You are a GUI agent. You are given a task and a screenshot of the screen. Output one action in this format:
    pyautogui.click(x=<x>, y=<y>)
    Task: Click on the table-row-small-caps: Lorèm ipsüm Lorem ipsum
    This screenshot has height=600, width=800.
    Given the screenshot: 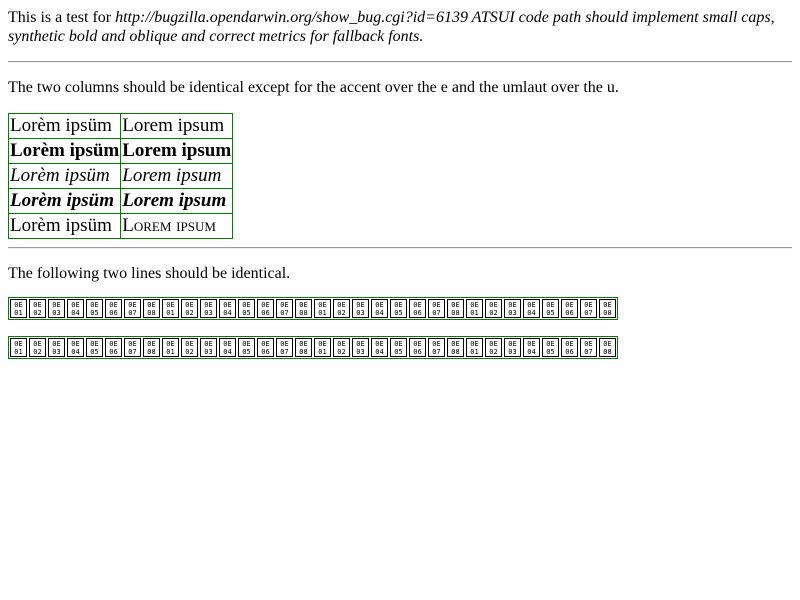 What is the action you would take?
    pyautogui.click(x=120, y=226)
    